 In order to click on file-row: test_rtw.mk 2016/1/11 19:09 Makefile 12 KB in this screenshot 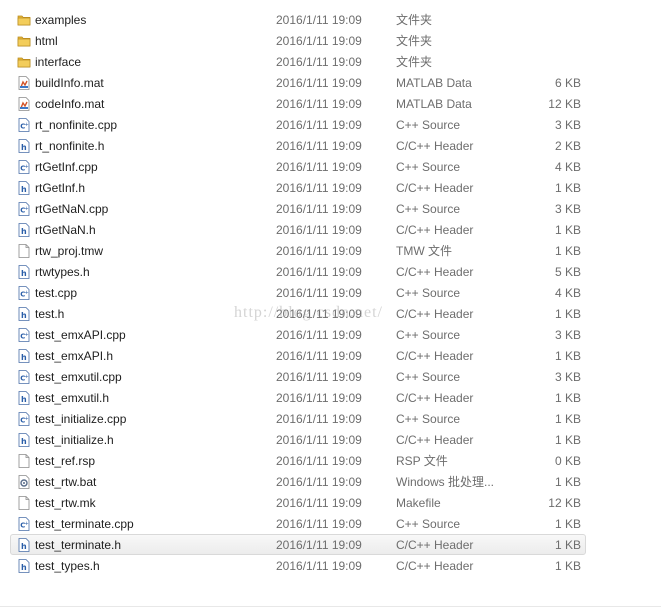, I will do `click(298, 502)`.